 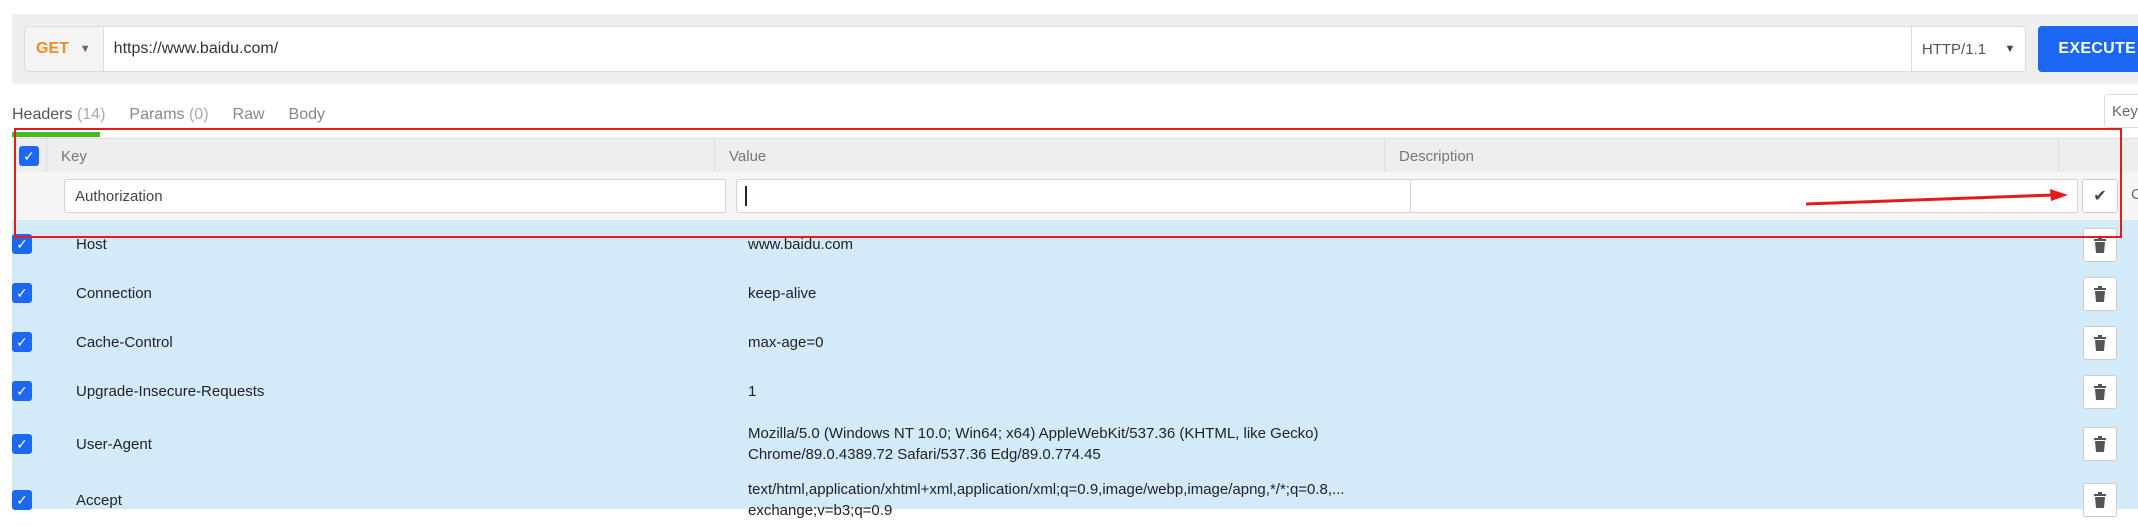 I want to click on protocol-select: HTTP/1.1 ▼, so click(x=1969, y=49).